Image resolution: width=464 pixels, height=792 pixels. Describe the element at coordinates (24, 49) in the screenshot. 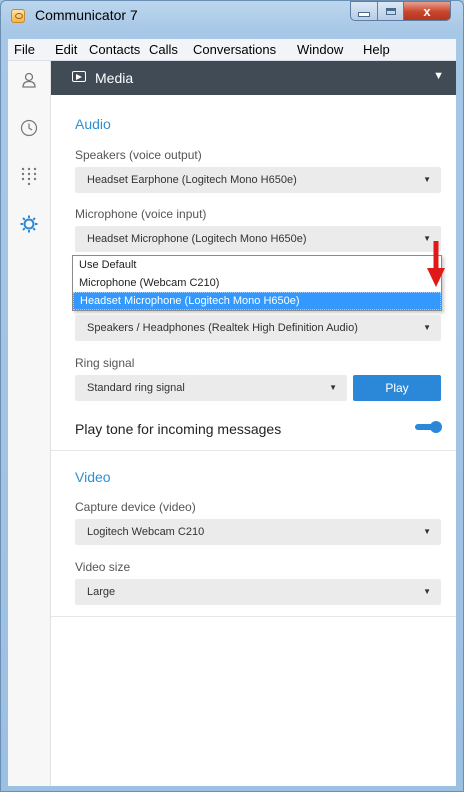

I see `menu-file: File` at that location.